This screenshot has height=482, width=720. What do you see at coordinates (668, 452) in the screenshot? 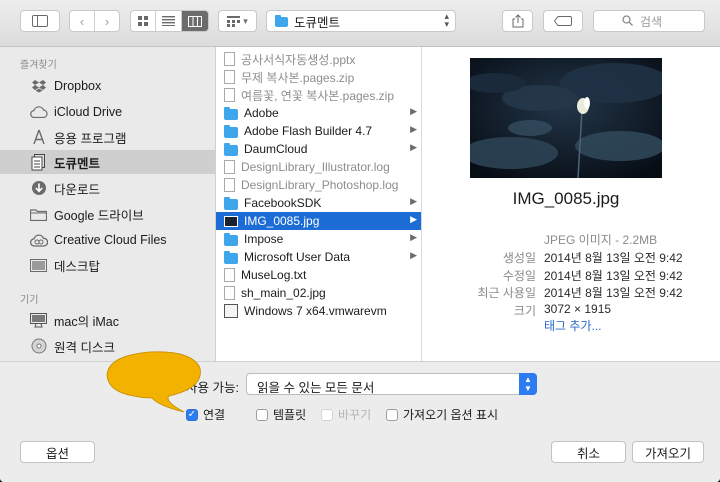
I see `import-button: 가져오기` at bounding box center [668, 452].